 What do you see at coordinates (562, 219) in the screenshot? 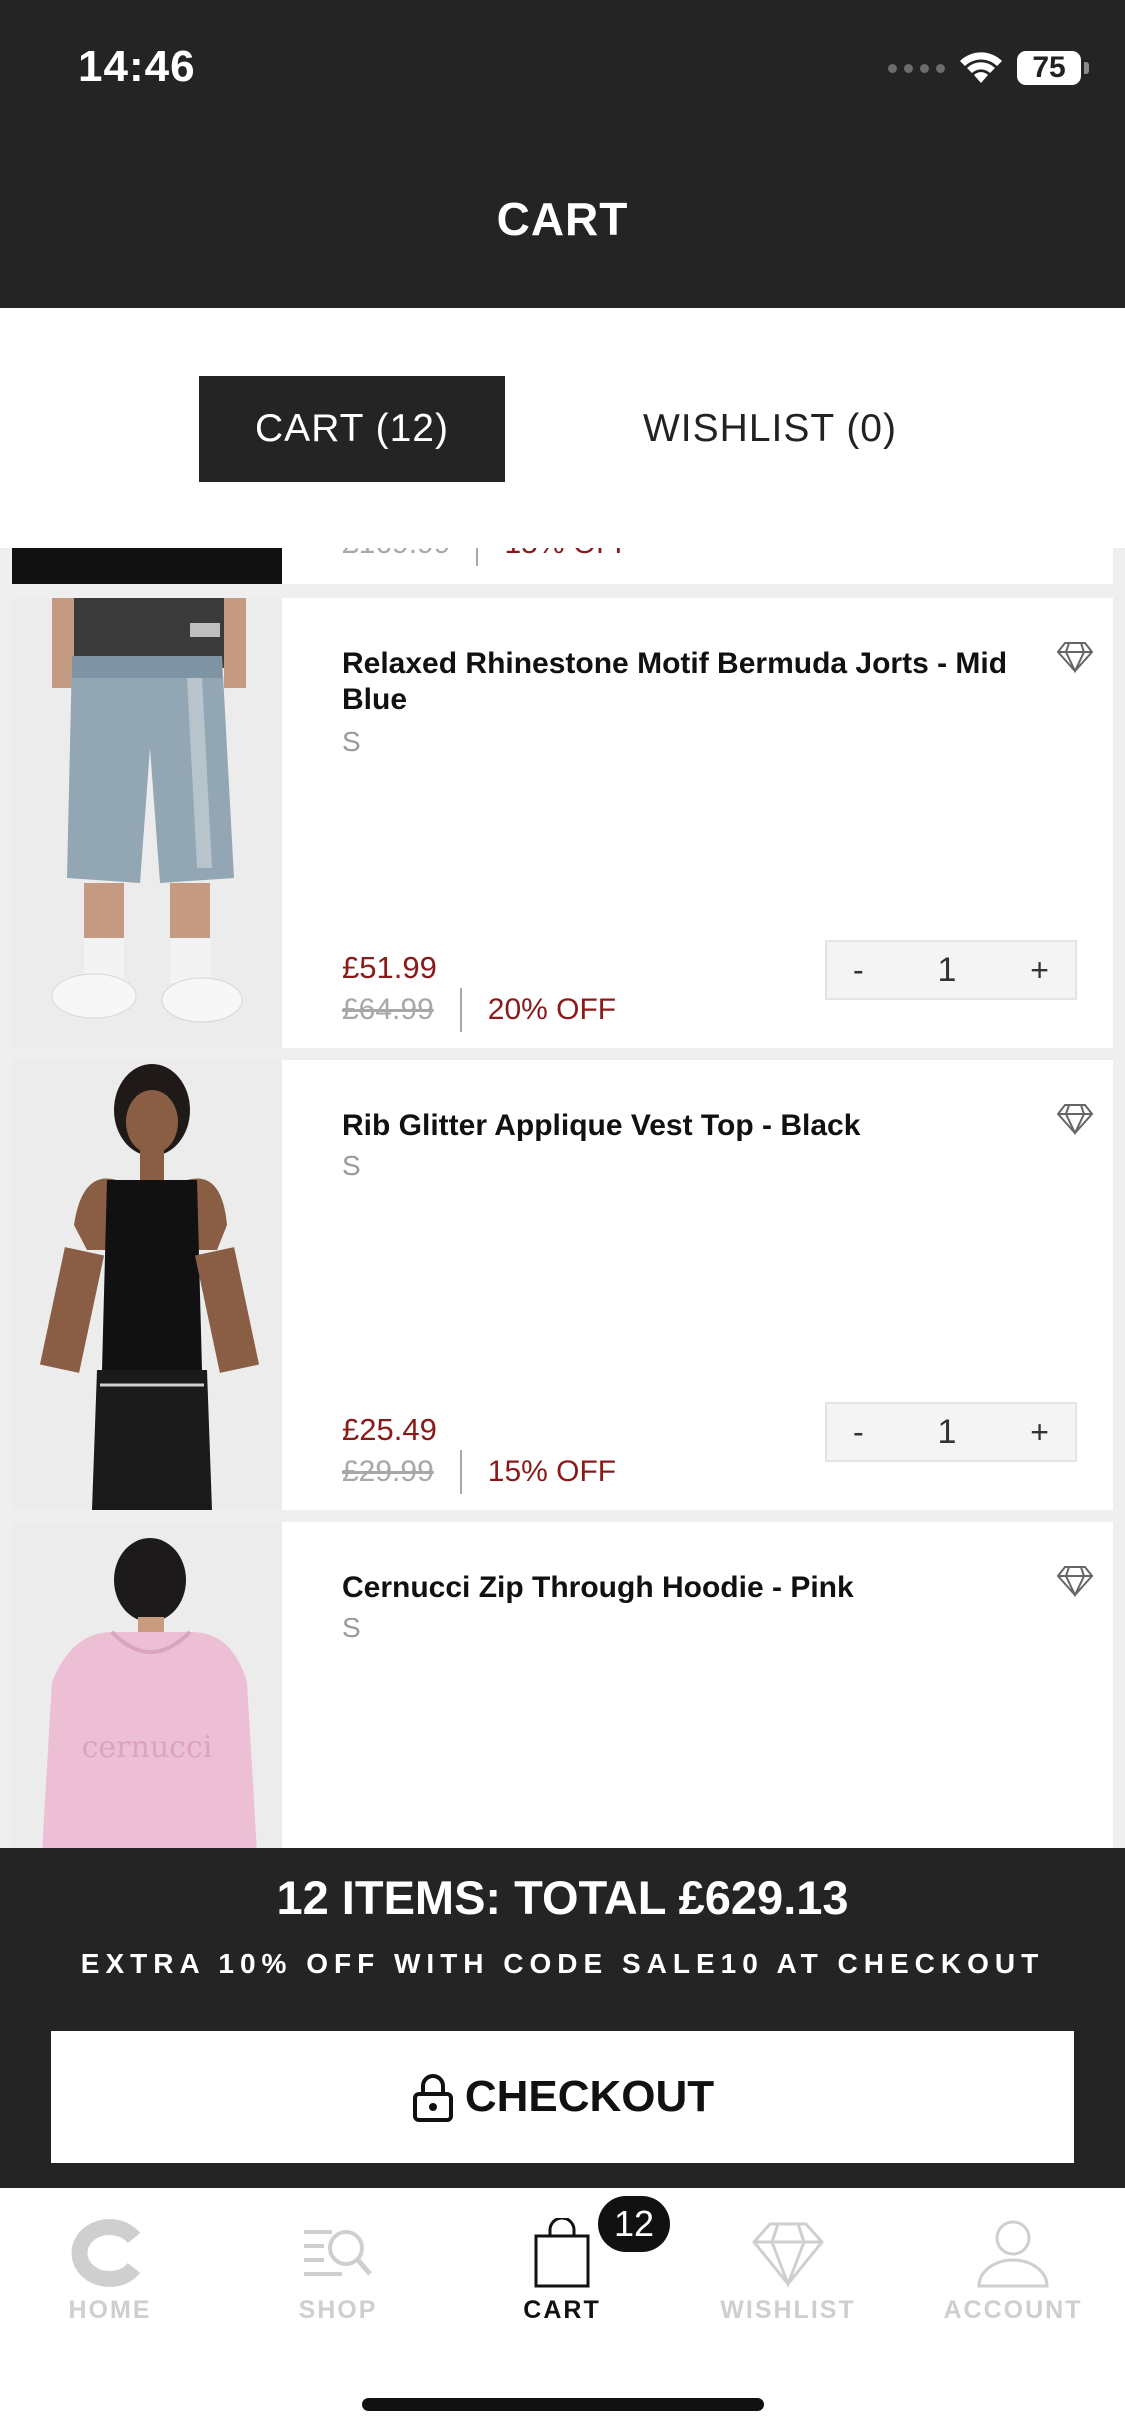
I see `page-title: CART` at bounding box center [562, 219].